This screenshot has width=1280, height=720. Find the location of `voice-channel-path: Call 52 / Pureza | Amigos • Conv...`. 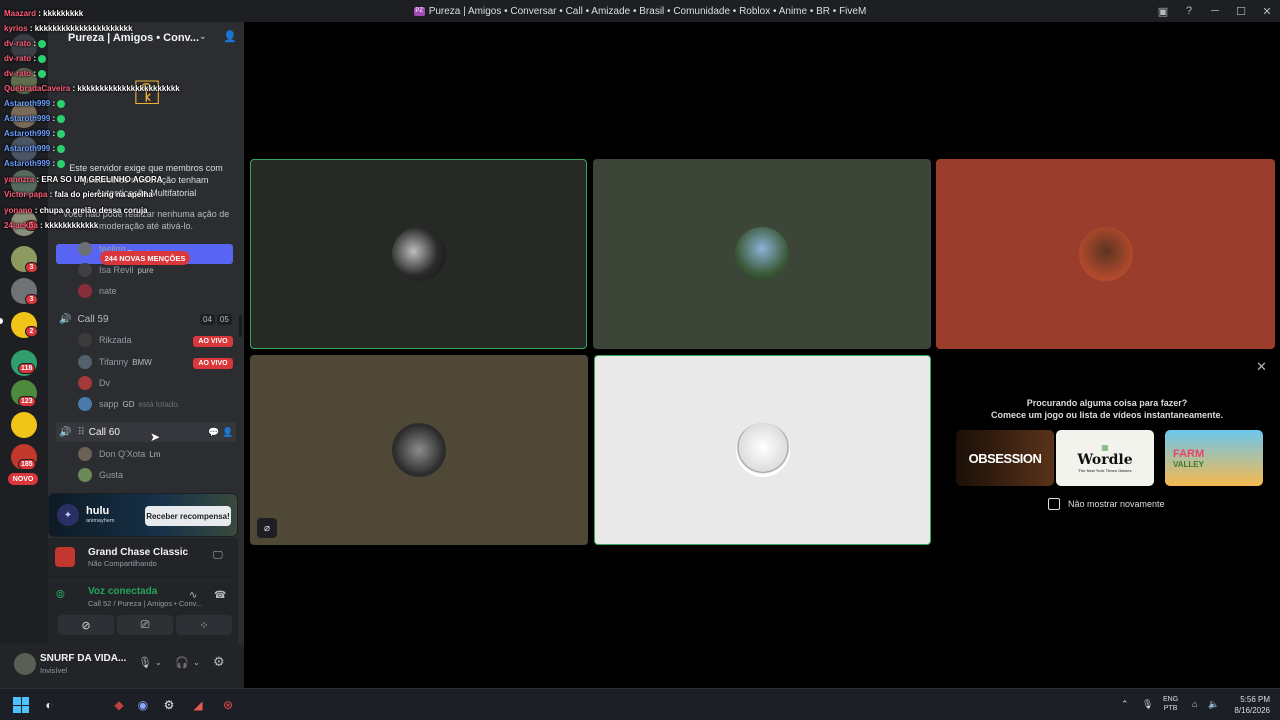

voice-channel-path: Call 52 / Pureza | Amigos • Conv... is located at coordinates (145, 603).